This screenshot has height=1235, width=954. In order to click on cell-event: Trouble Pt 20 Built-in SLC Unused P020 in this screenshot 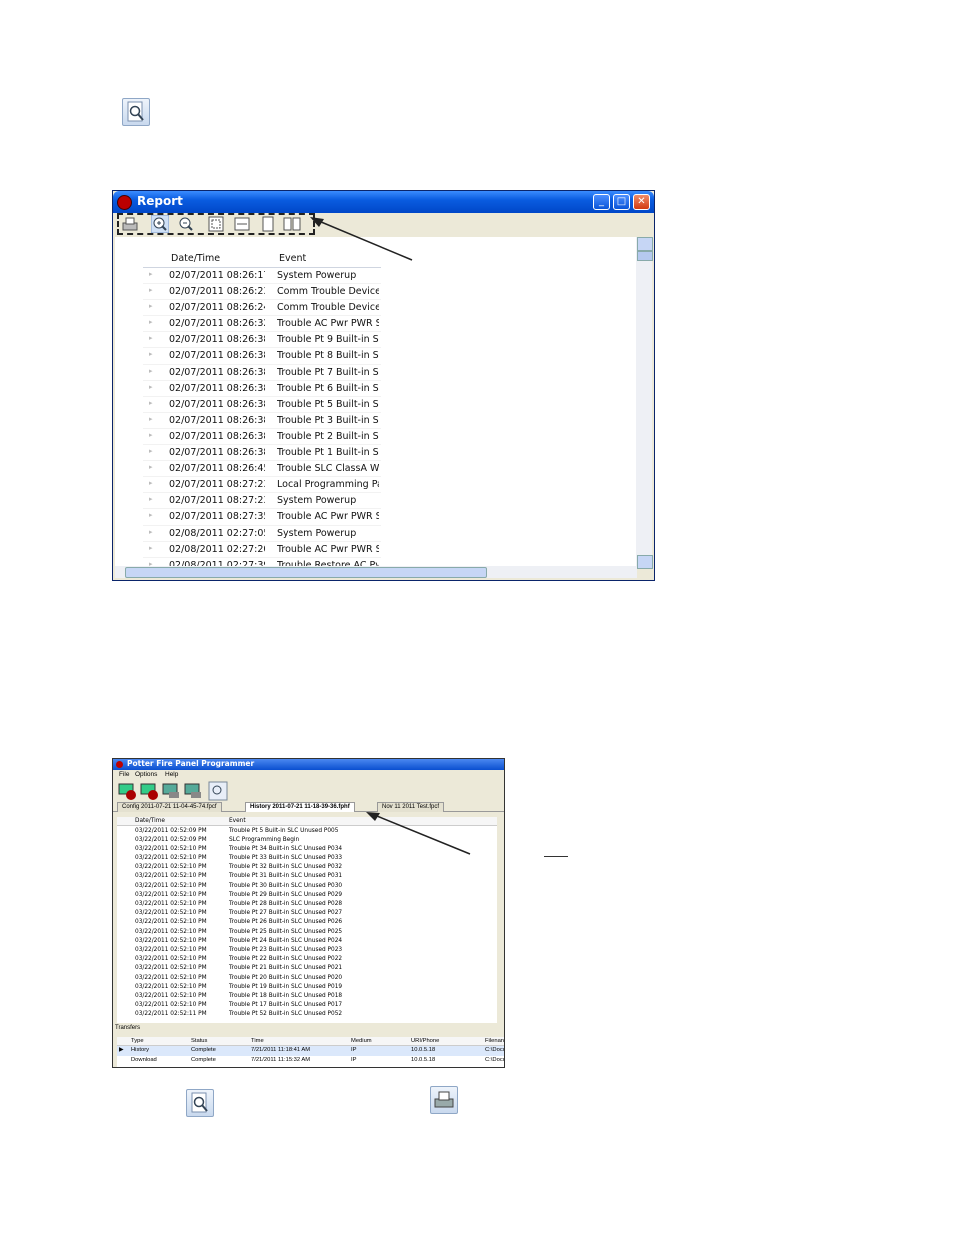, I will do `click(286, 977)`.